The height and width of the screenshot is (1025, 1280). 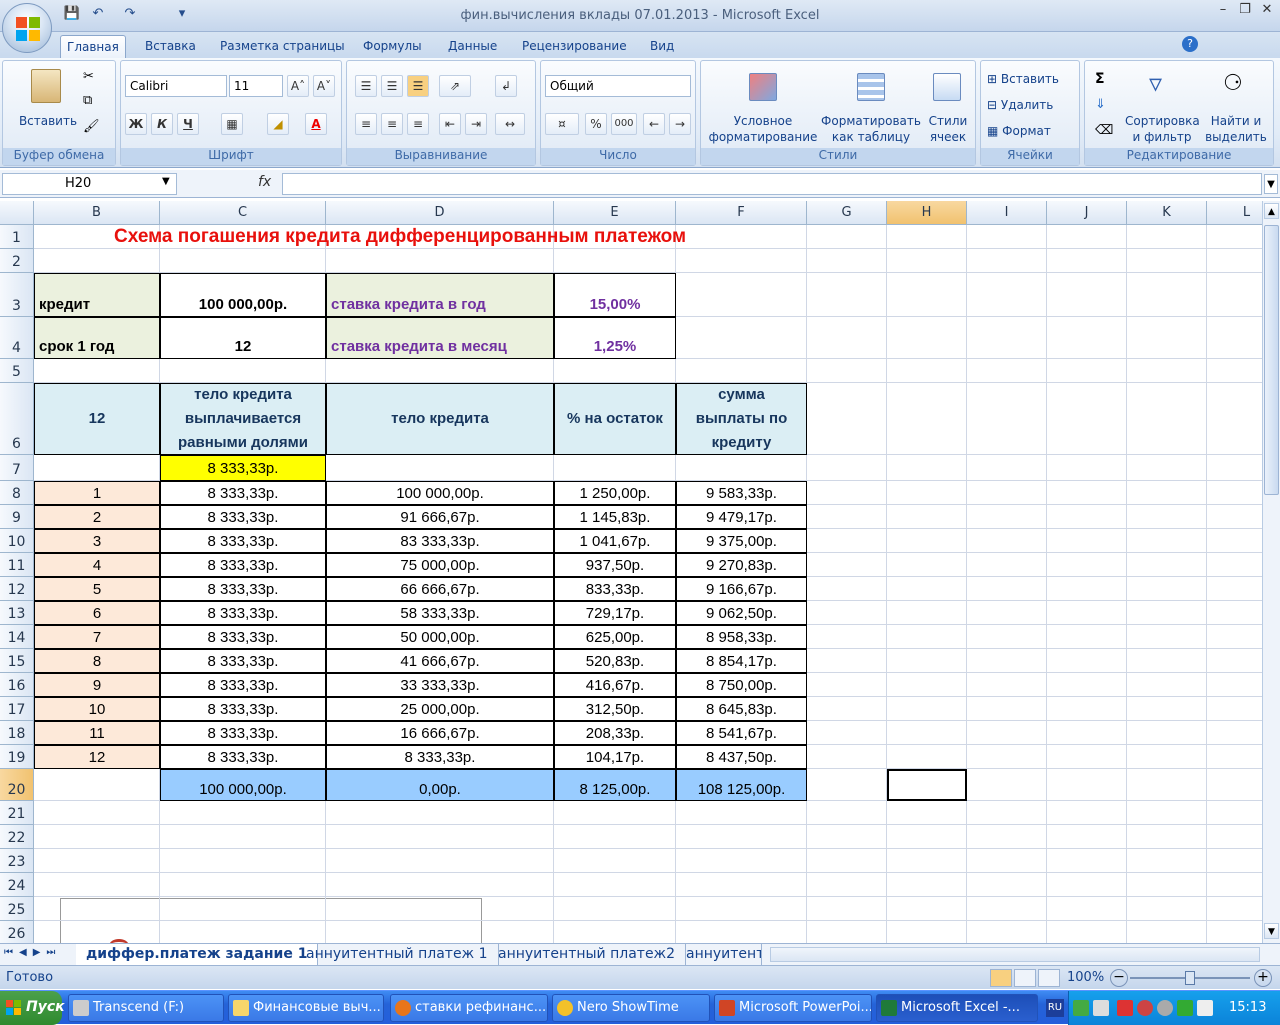 I want to click on zoom-in-icon: +, so click(x=1263, y=978).